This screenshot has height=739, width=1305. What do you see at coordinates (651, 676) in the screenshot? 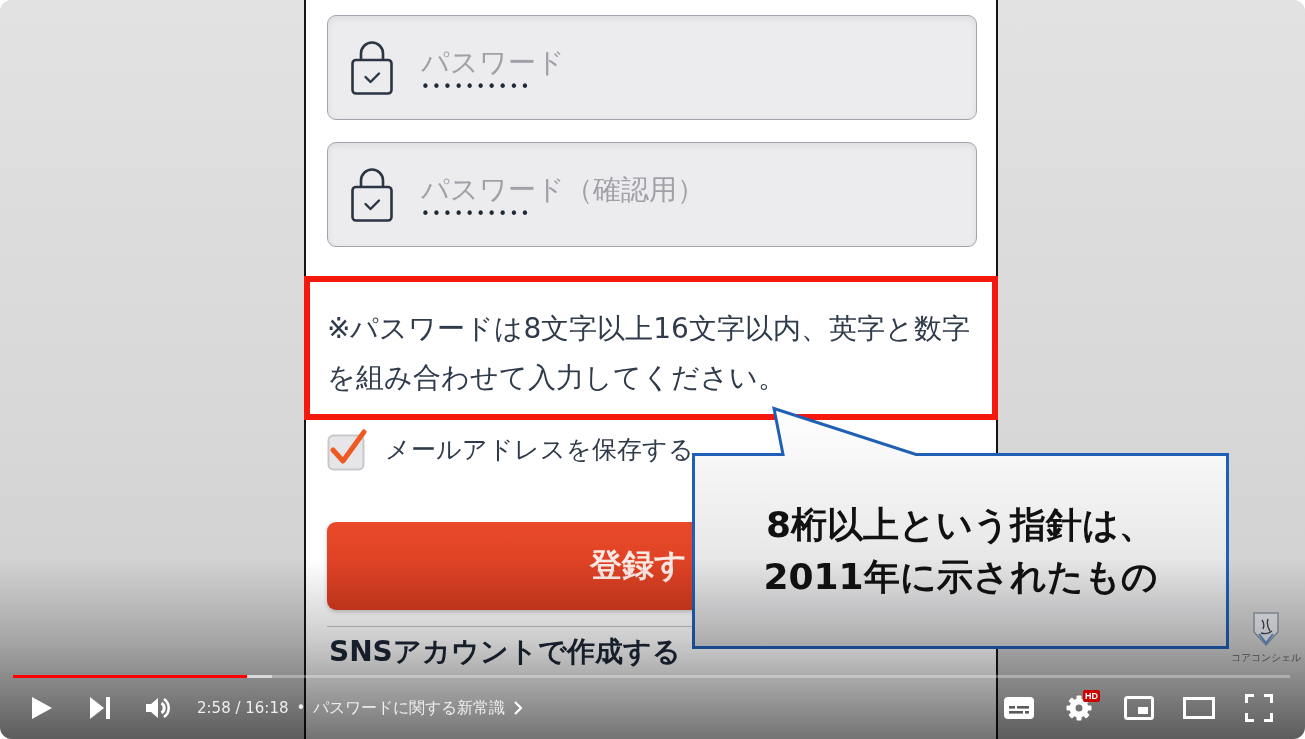
I see `progress-track` at bounding box center [651, 676].